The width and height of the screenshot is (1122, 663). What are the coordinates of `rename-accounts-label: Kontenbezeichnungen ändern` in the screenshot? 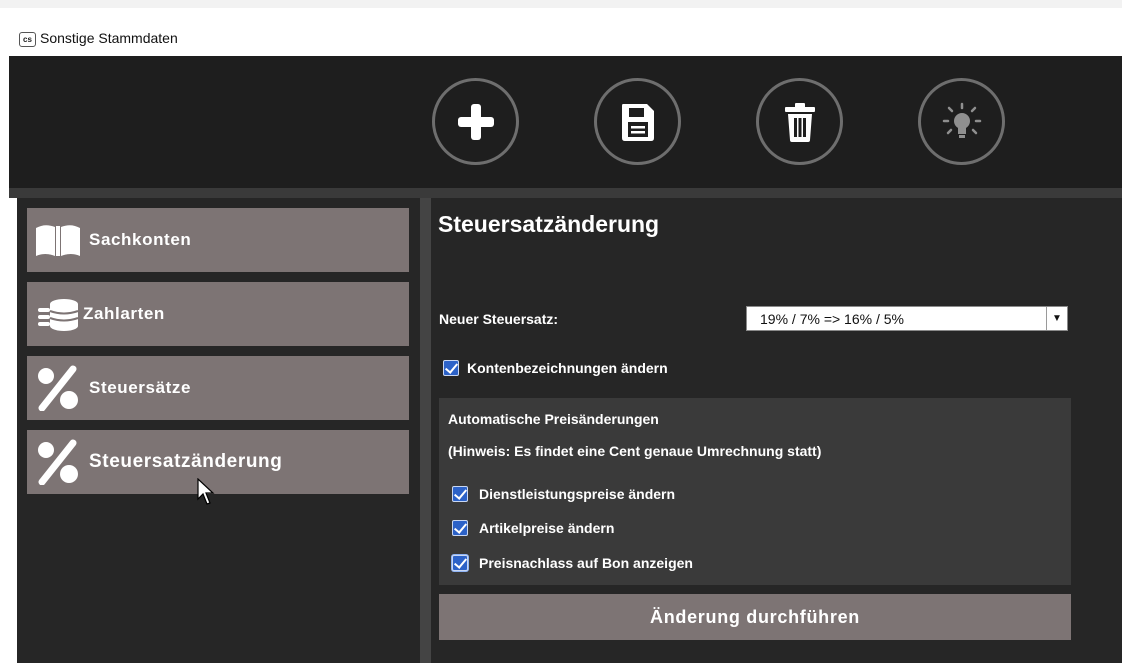 It's located at (567, 368).